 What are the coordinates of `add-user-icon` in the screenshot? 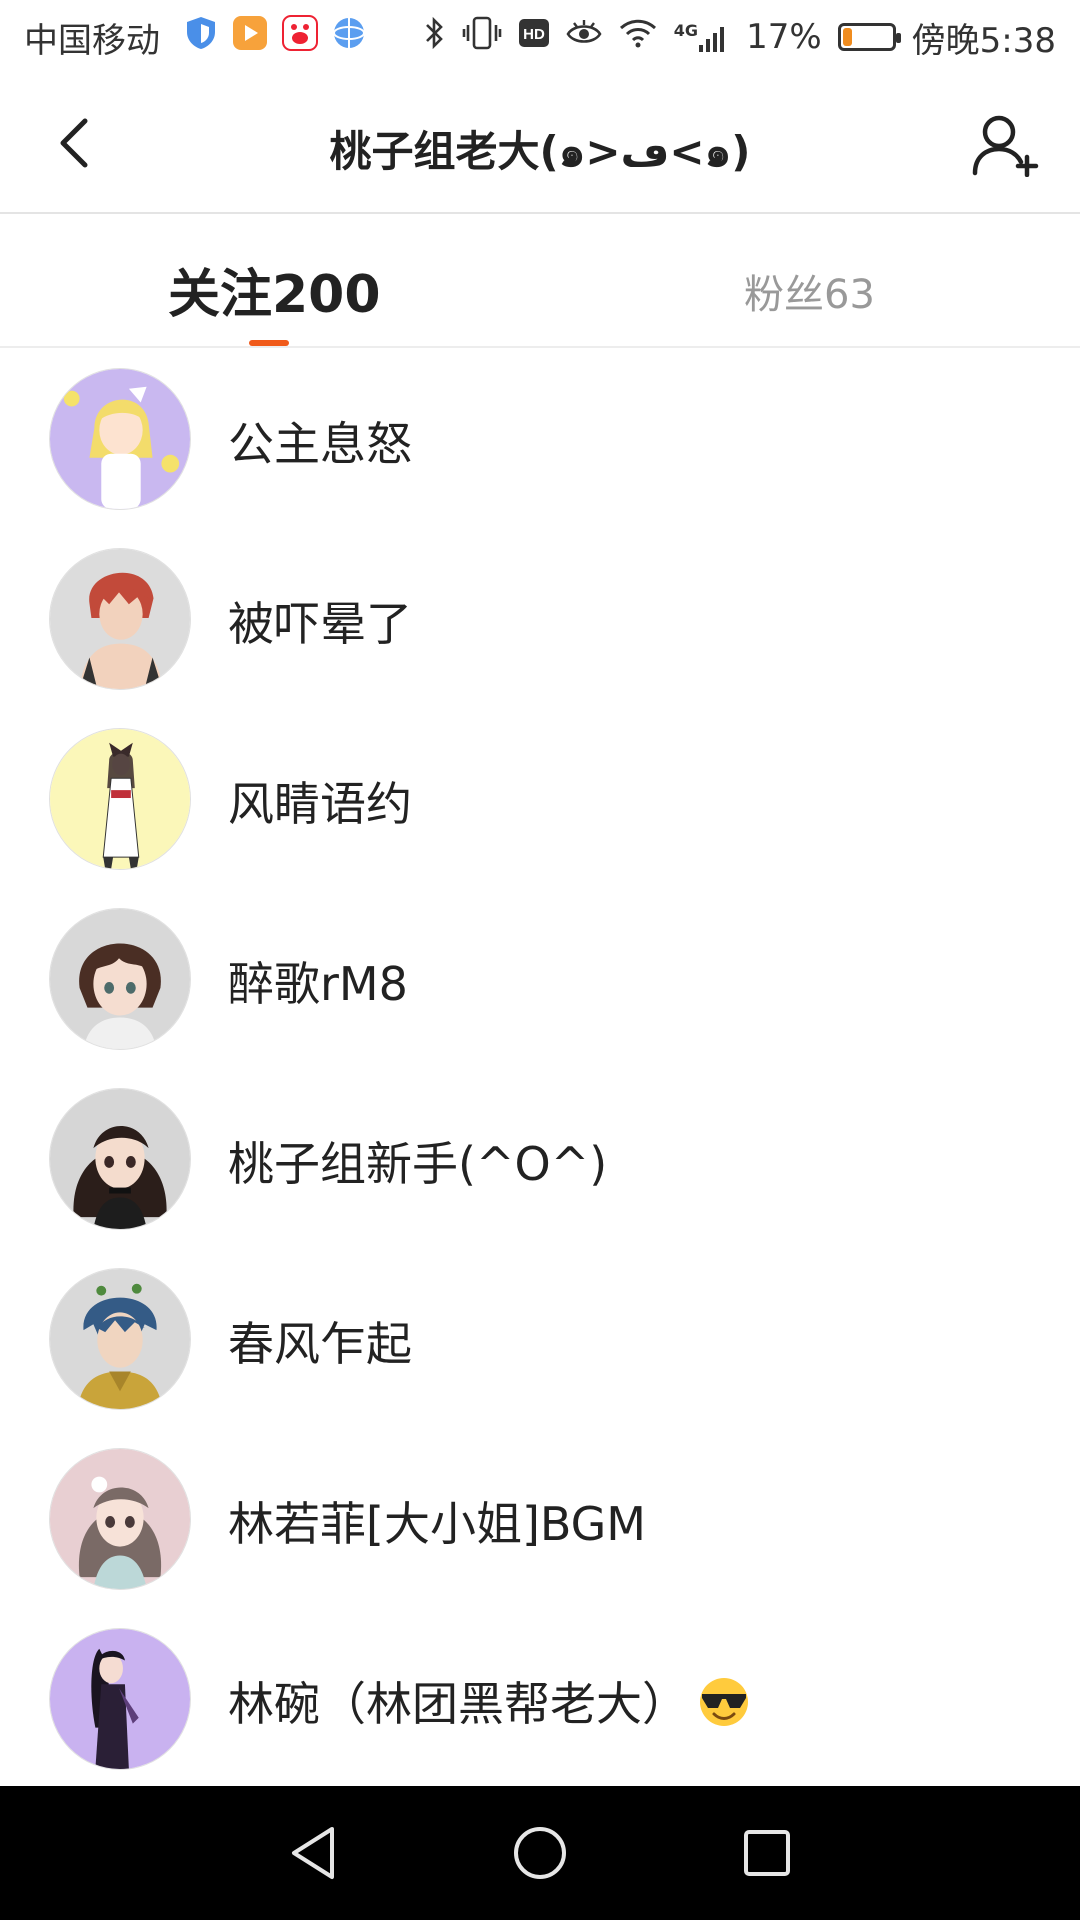 It's located at (1005, 146).